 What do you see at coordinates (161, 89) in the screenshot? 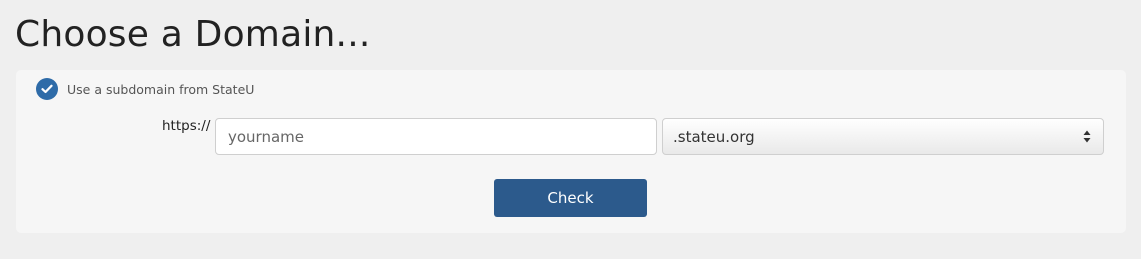
I see `subdomain-option-label: Use a subdomain from StateU` at bounding box center [161, 89].